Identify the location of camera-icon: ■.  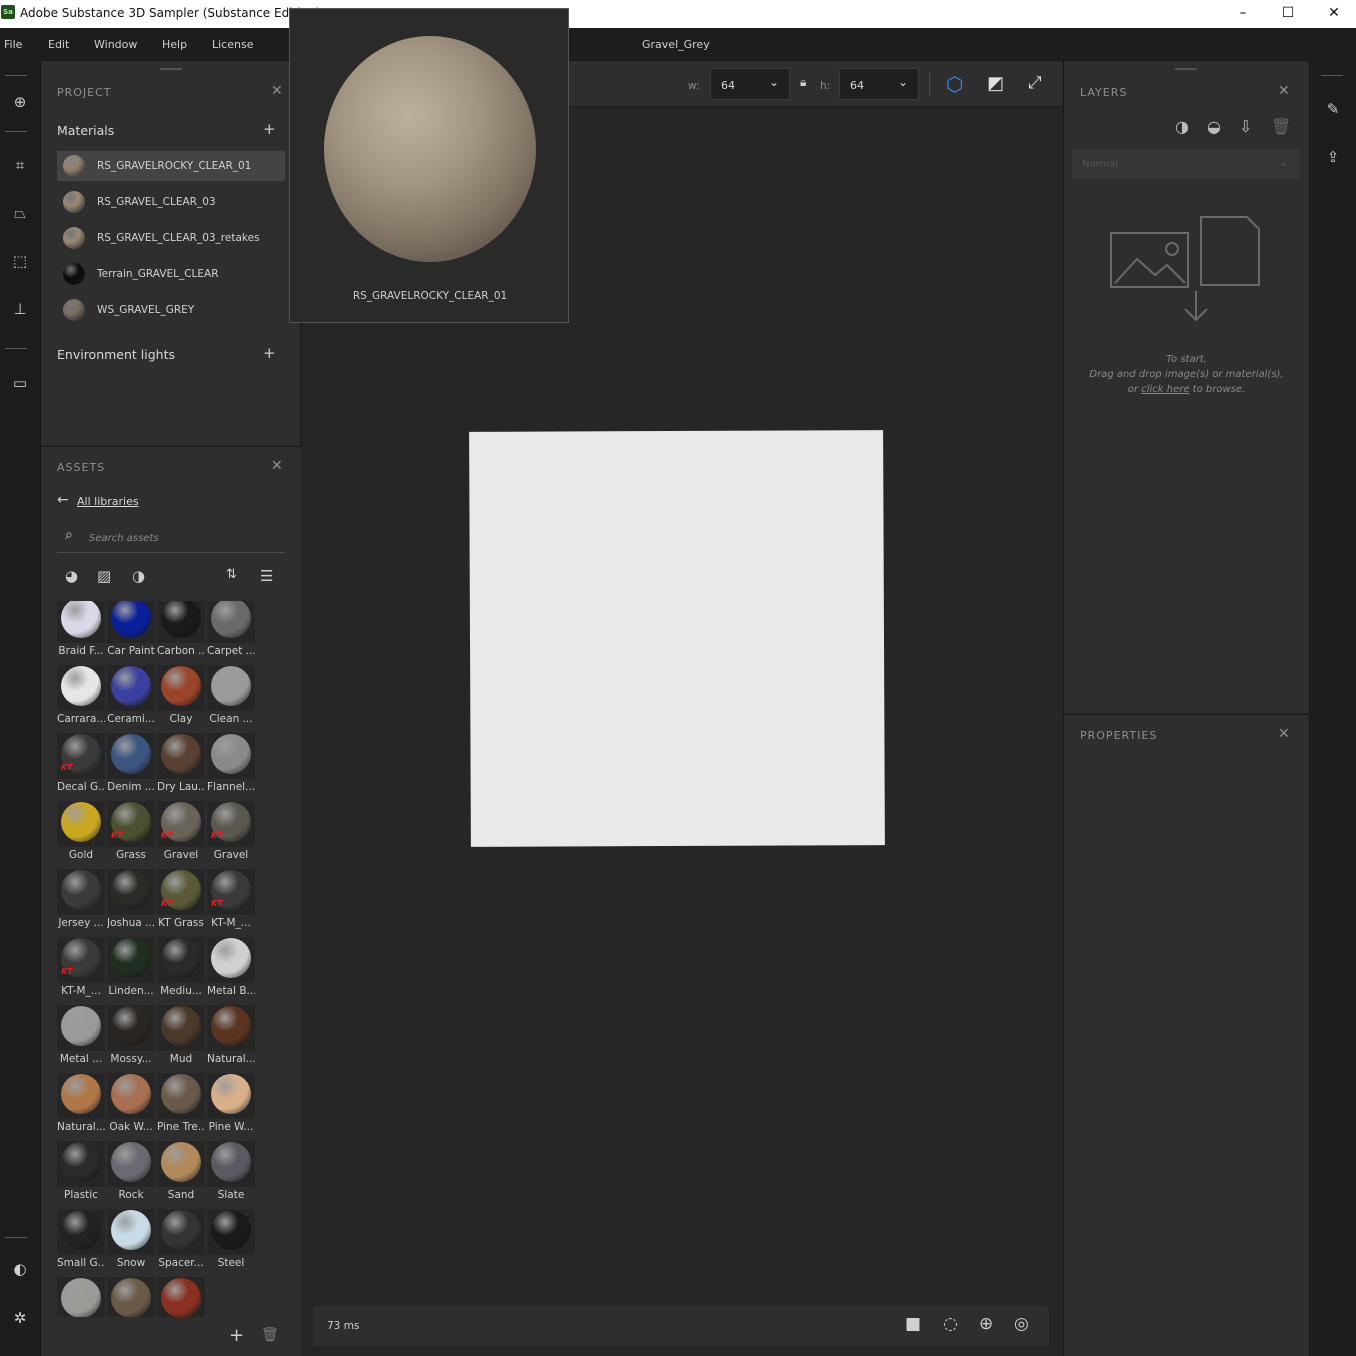
(913, 1324).